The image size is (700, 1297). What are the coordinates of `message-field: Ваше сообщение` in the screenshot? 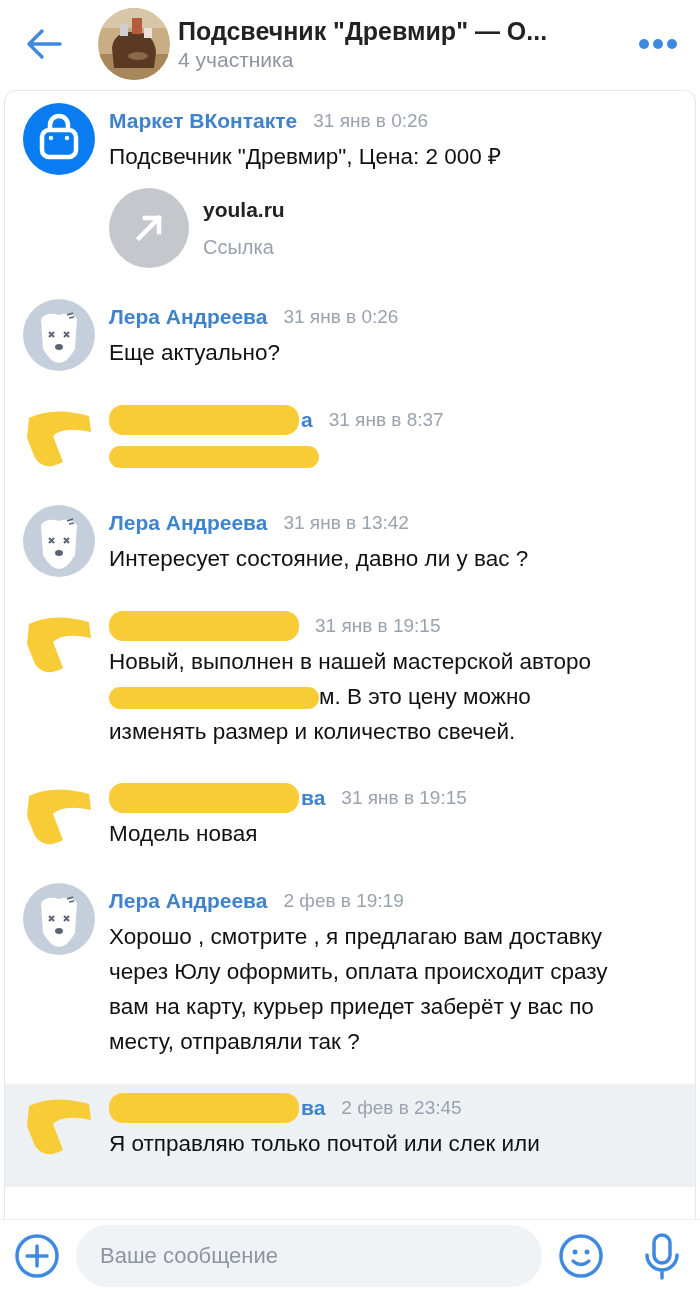 It's located at (309, 1255).